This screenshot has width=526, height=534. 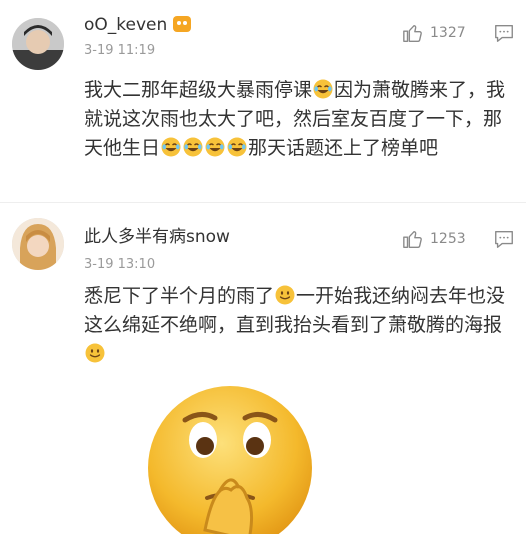 I want to click on like-count: 1253, so click(x=448, y=239).